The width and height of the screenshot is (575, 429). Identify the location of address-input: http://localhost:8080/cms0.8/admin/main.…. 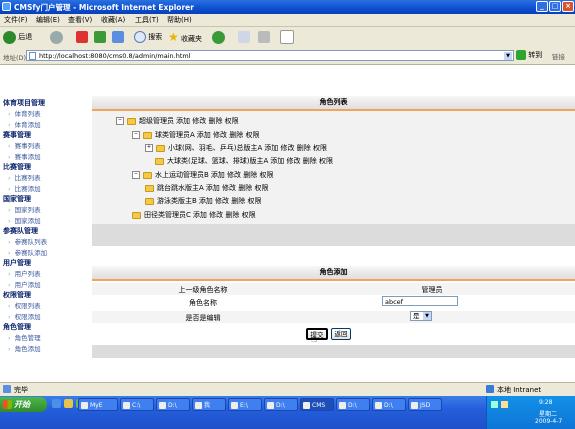
(270, 55).